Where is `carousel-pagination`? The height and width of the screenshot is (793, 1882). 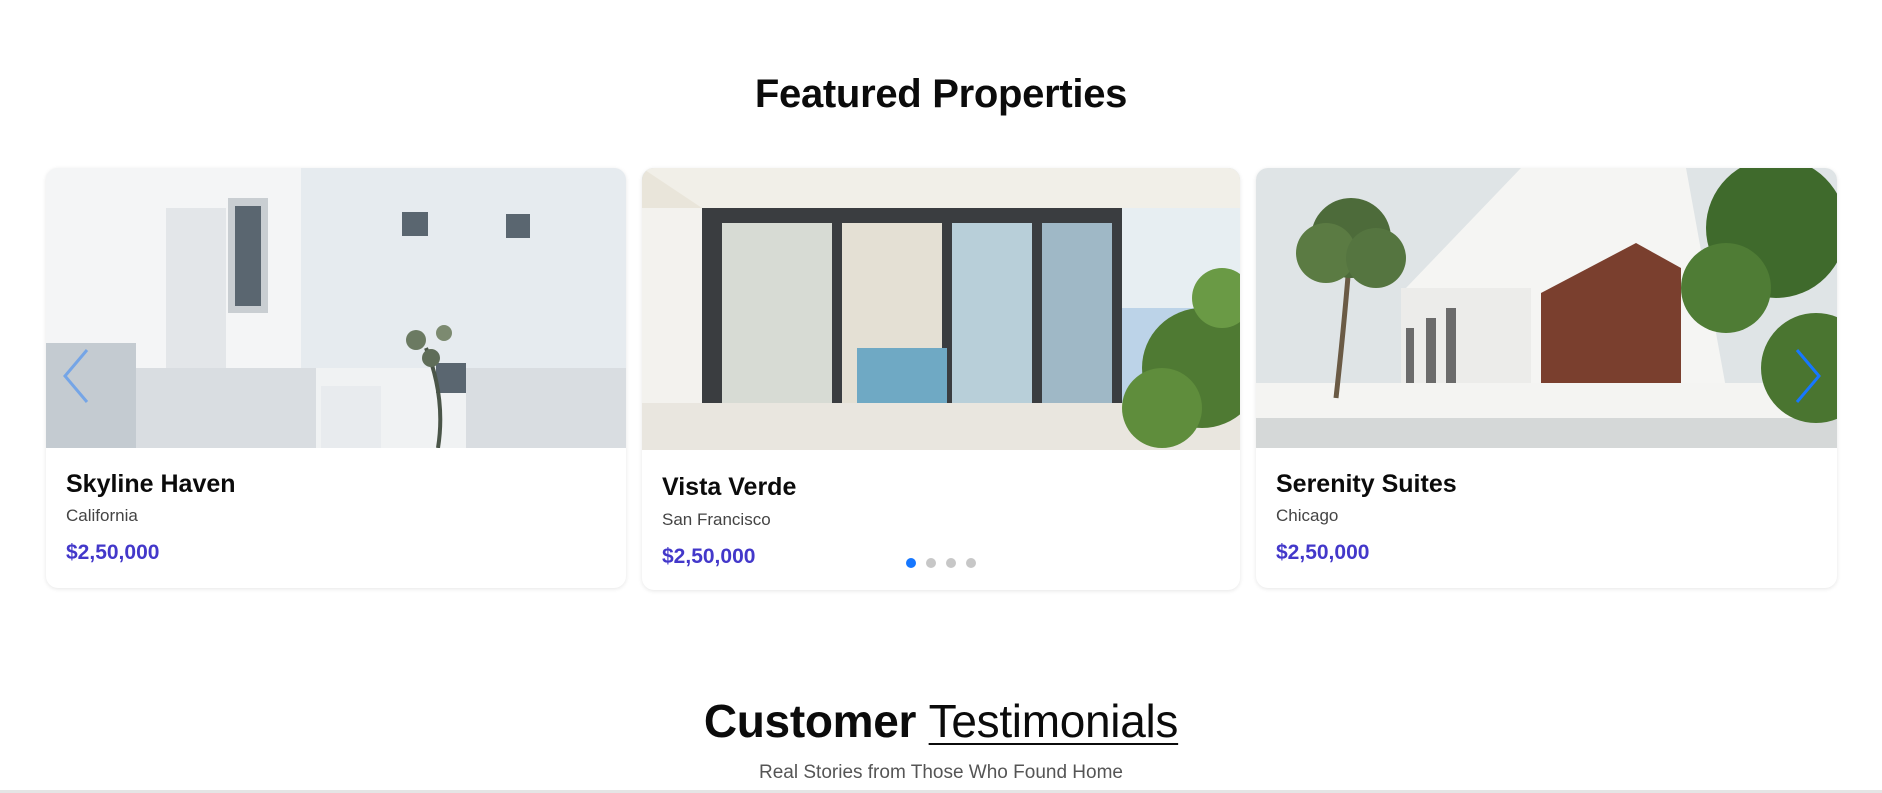
carousel-pagination is located at coordinates (941, 563).